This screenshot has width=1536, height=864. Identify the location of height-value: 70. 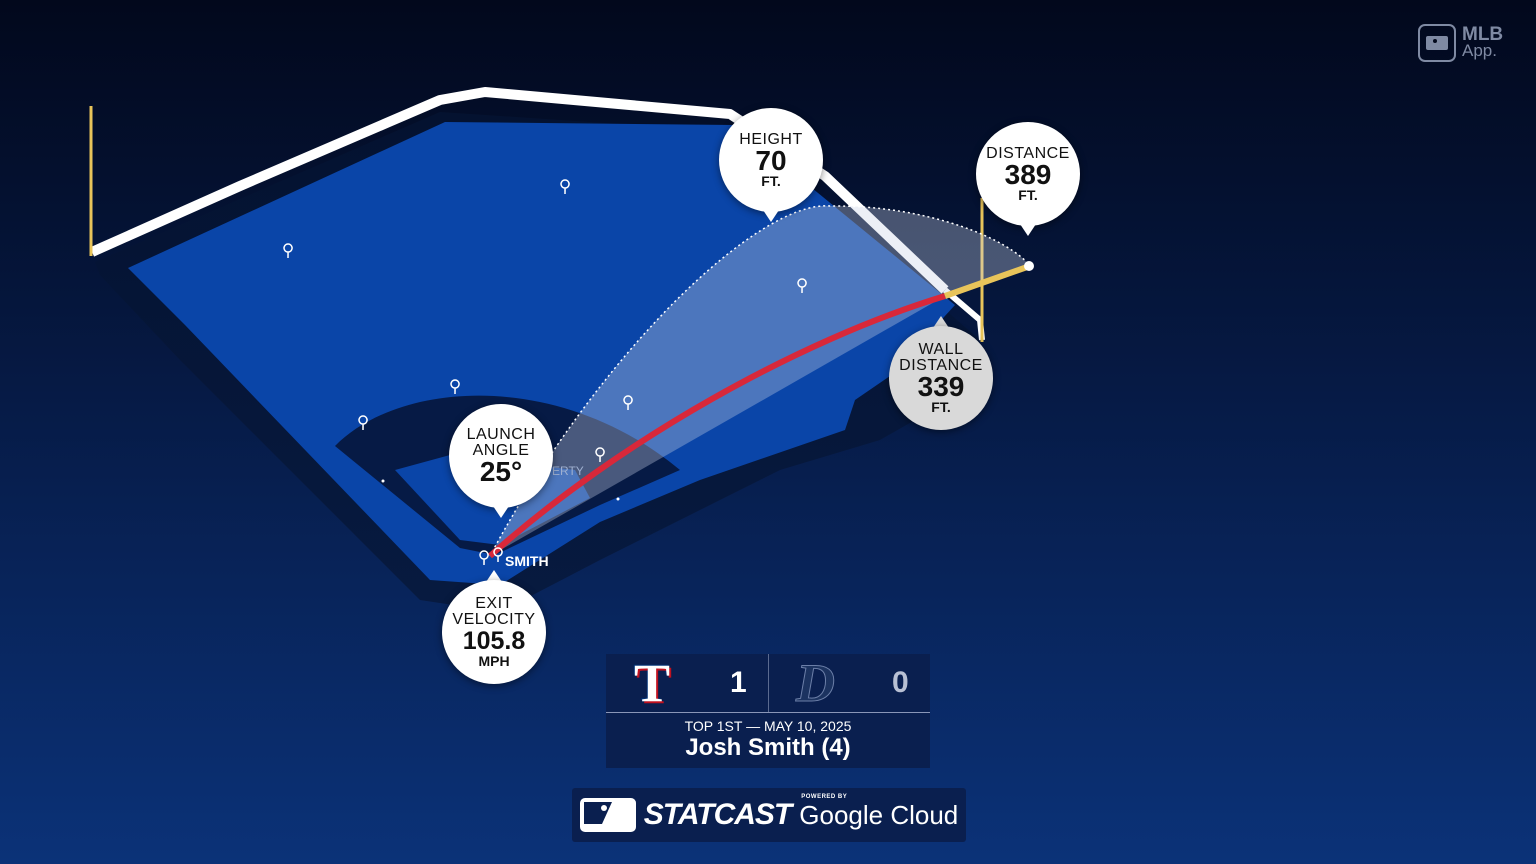
(771, 160).